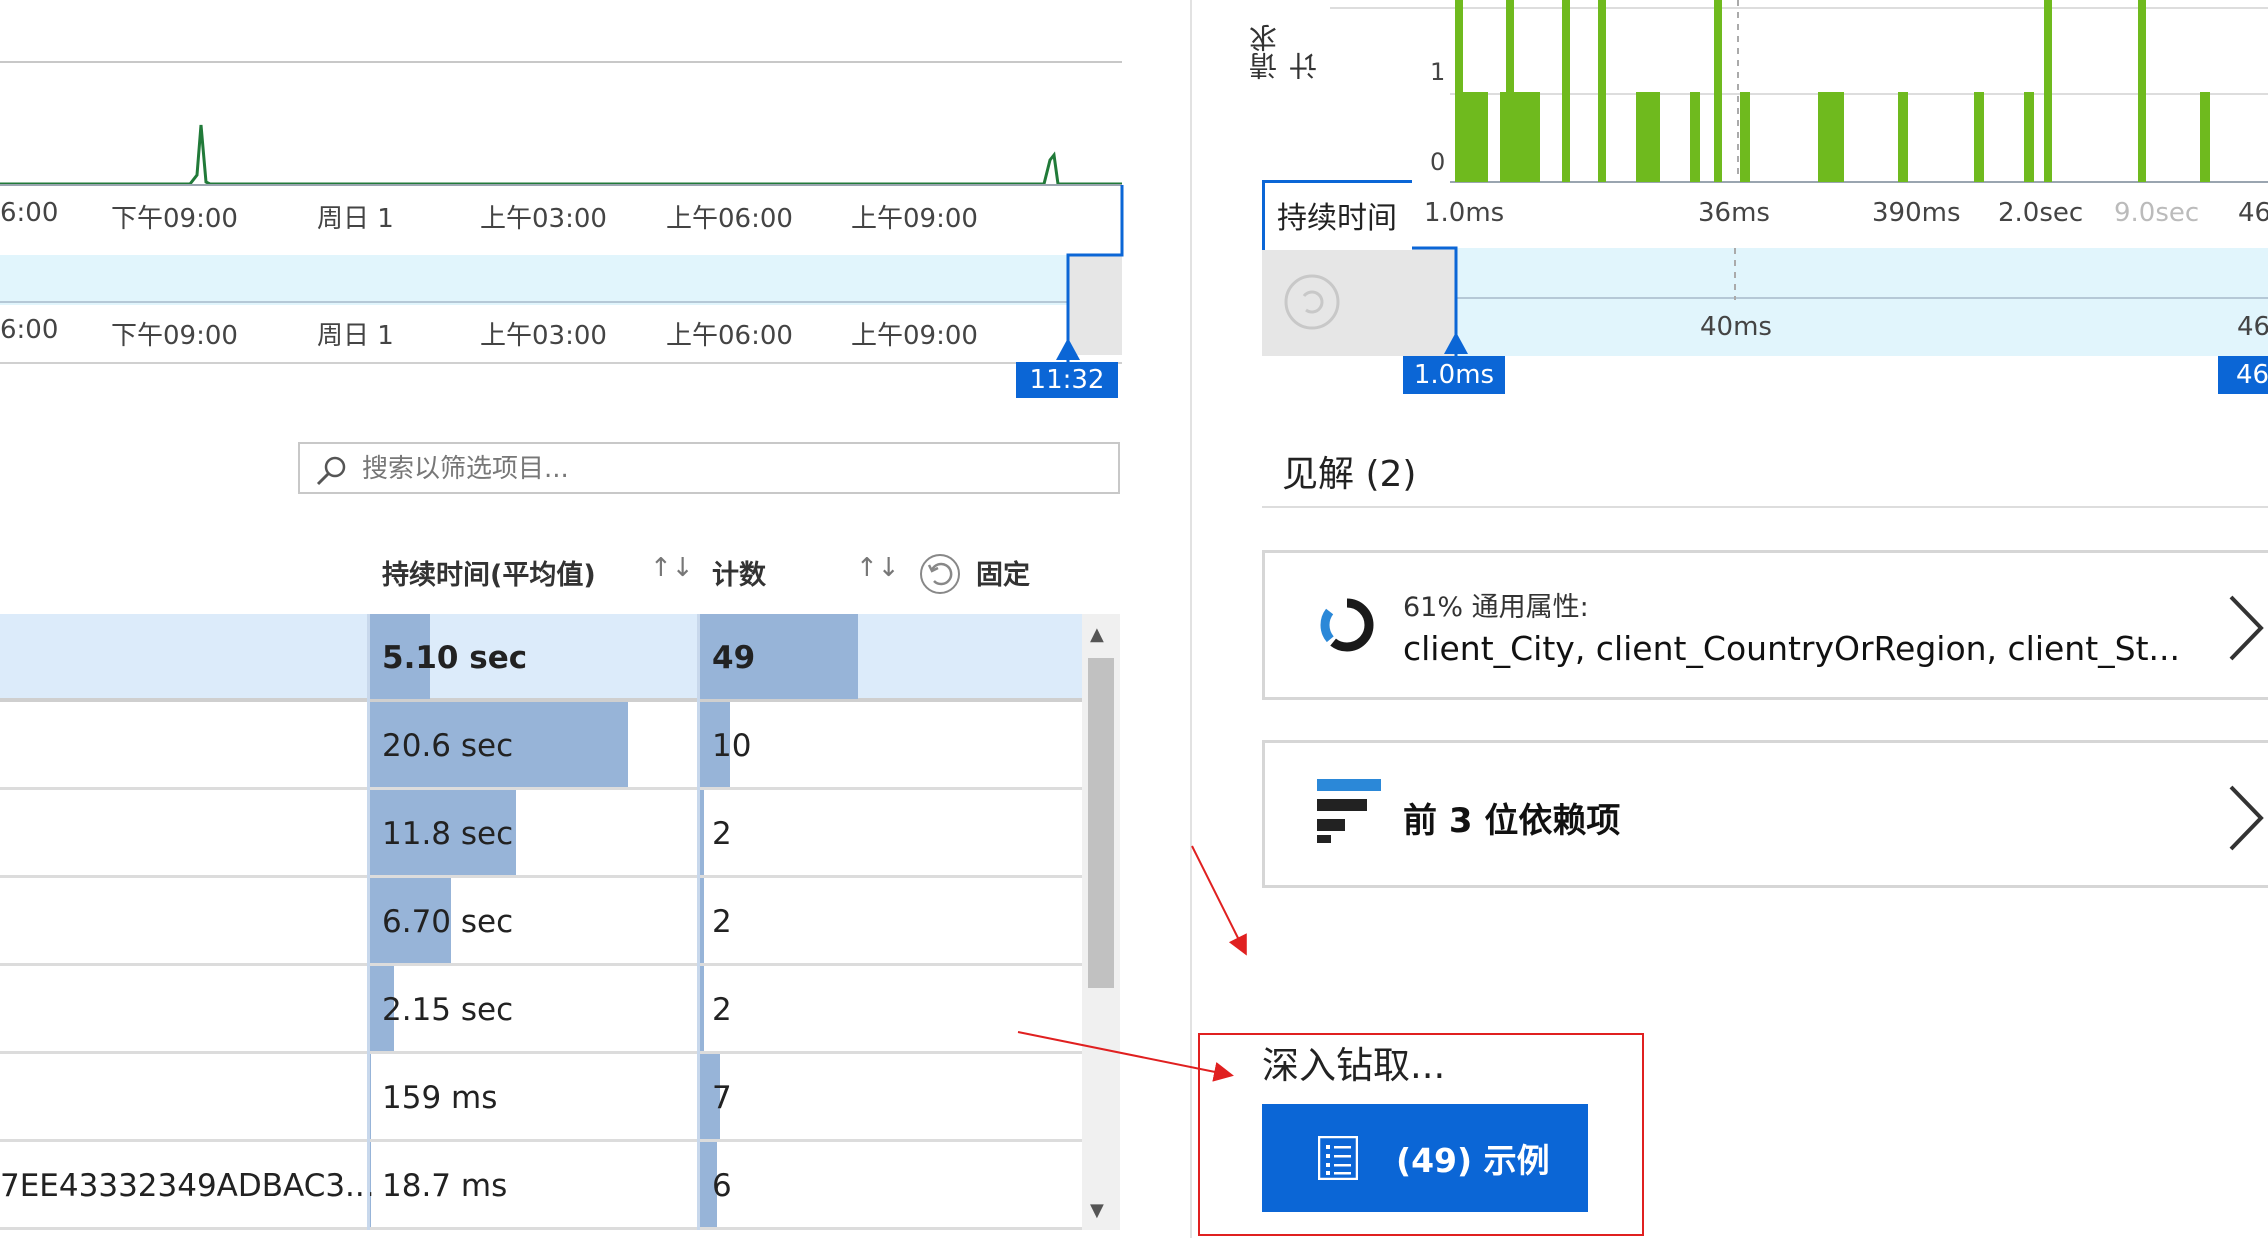  Describe the element at coordinates (1734, 213) in the screenshot. I see `x-tick: 36ms` at that location.